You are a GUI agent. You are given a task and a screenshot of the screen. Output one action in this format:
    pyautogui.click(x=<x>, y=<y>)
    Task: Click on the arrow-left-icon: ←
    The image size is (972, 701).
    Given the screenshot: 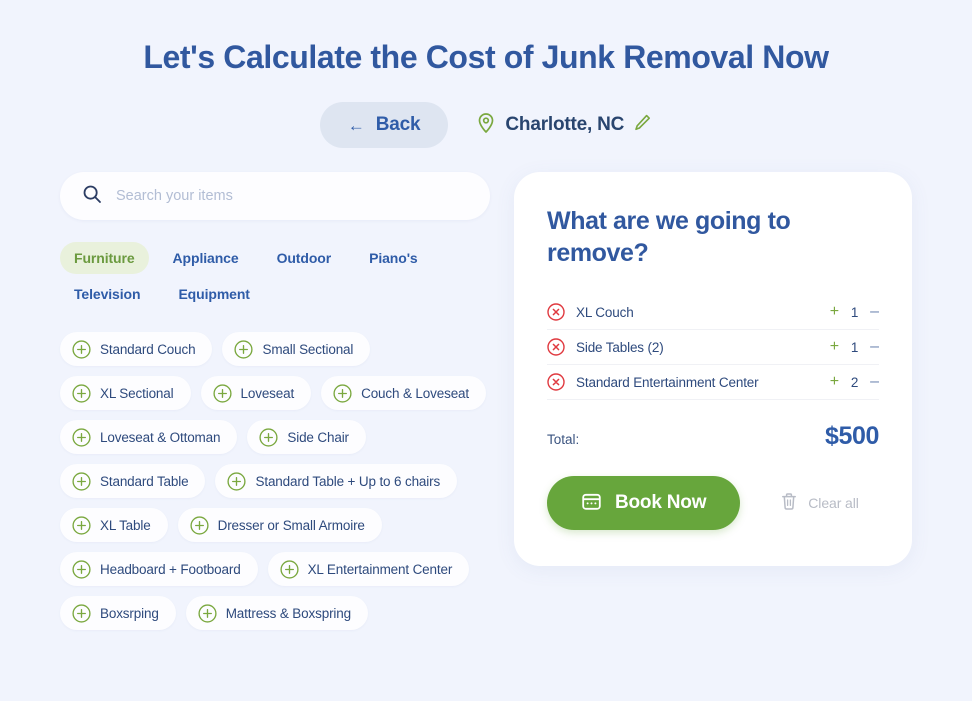 What is the action you would take?
    pyautogui.click(x=356, y=125)
    